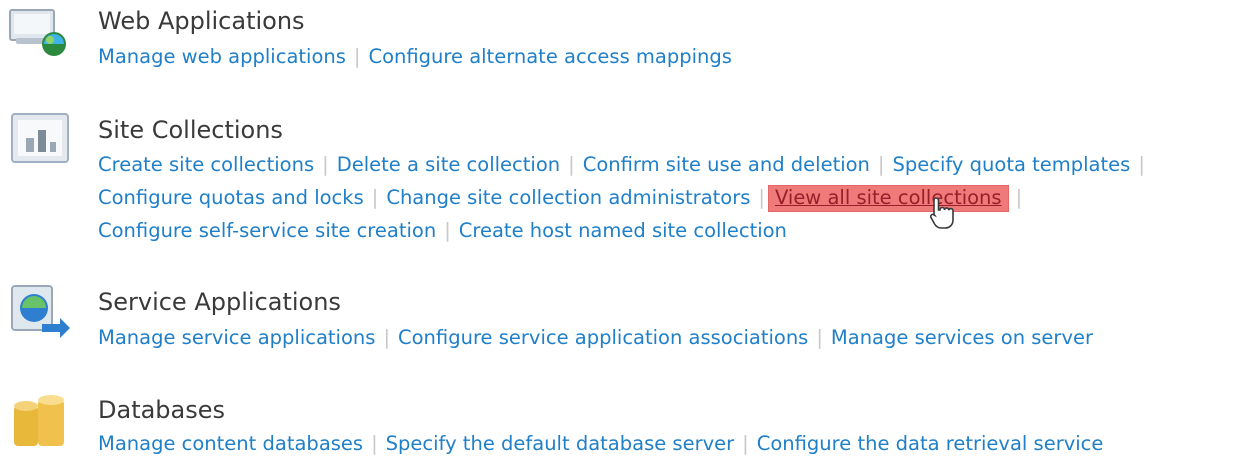  Describe the element at coordinates (201, 21) in the screenshot. I see `section-title: Web Applications` at that location.